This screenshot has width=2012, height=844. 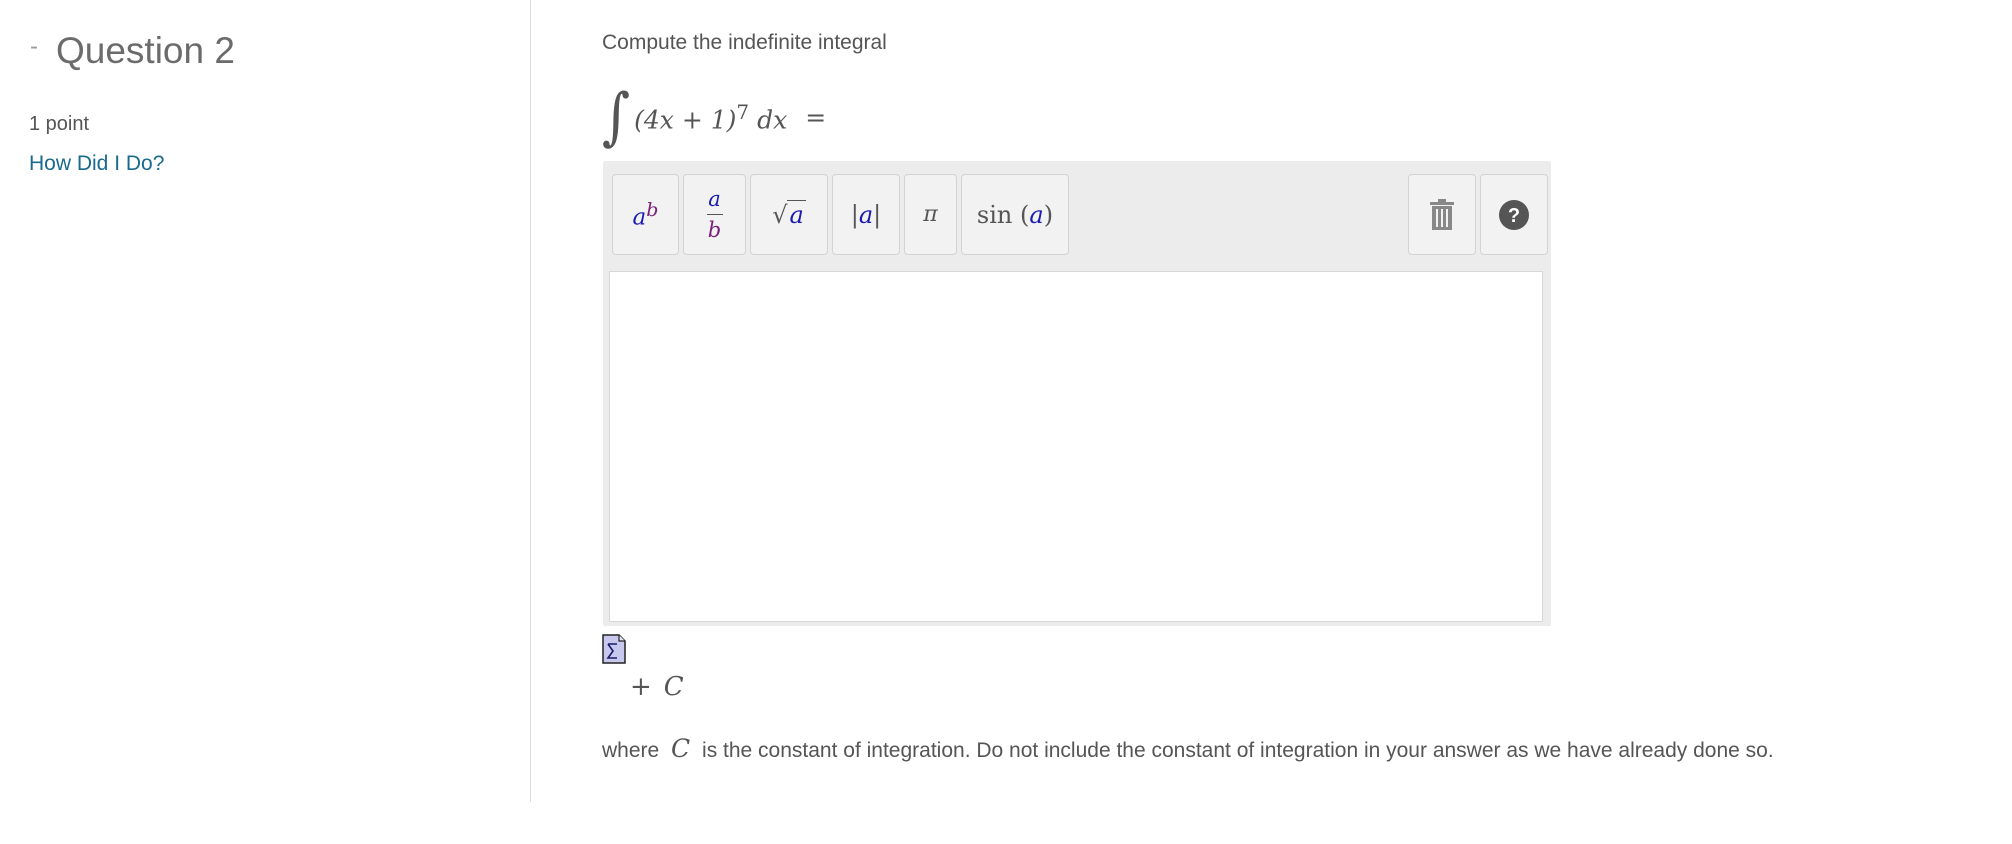 I want to click on sine-open-paren: (, so click(x=1025, y=214).